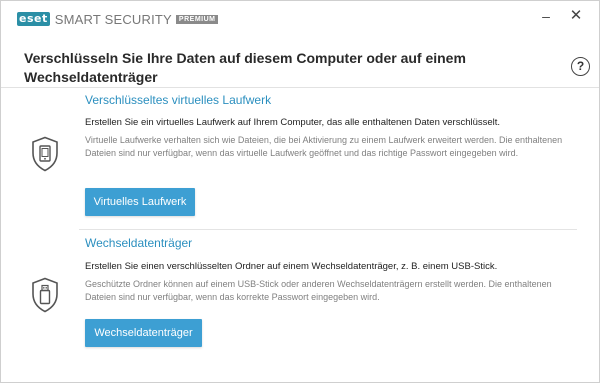  Describe the element at coordinates (140, 202) in the screenshot. I see `virtual-drive-button: Virtuelles Laufwerk` at that location.